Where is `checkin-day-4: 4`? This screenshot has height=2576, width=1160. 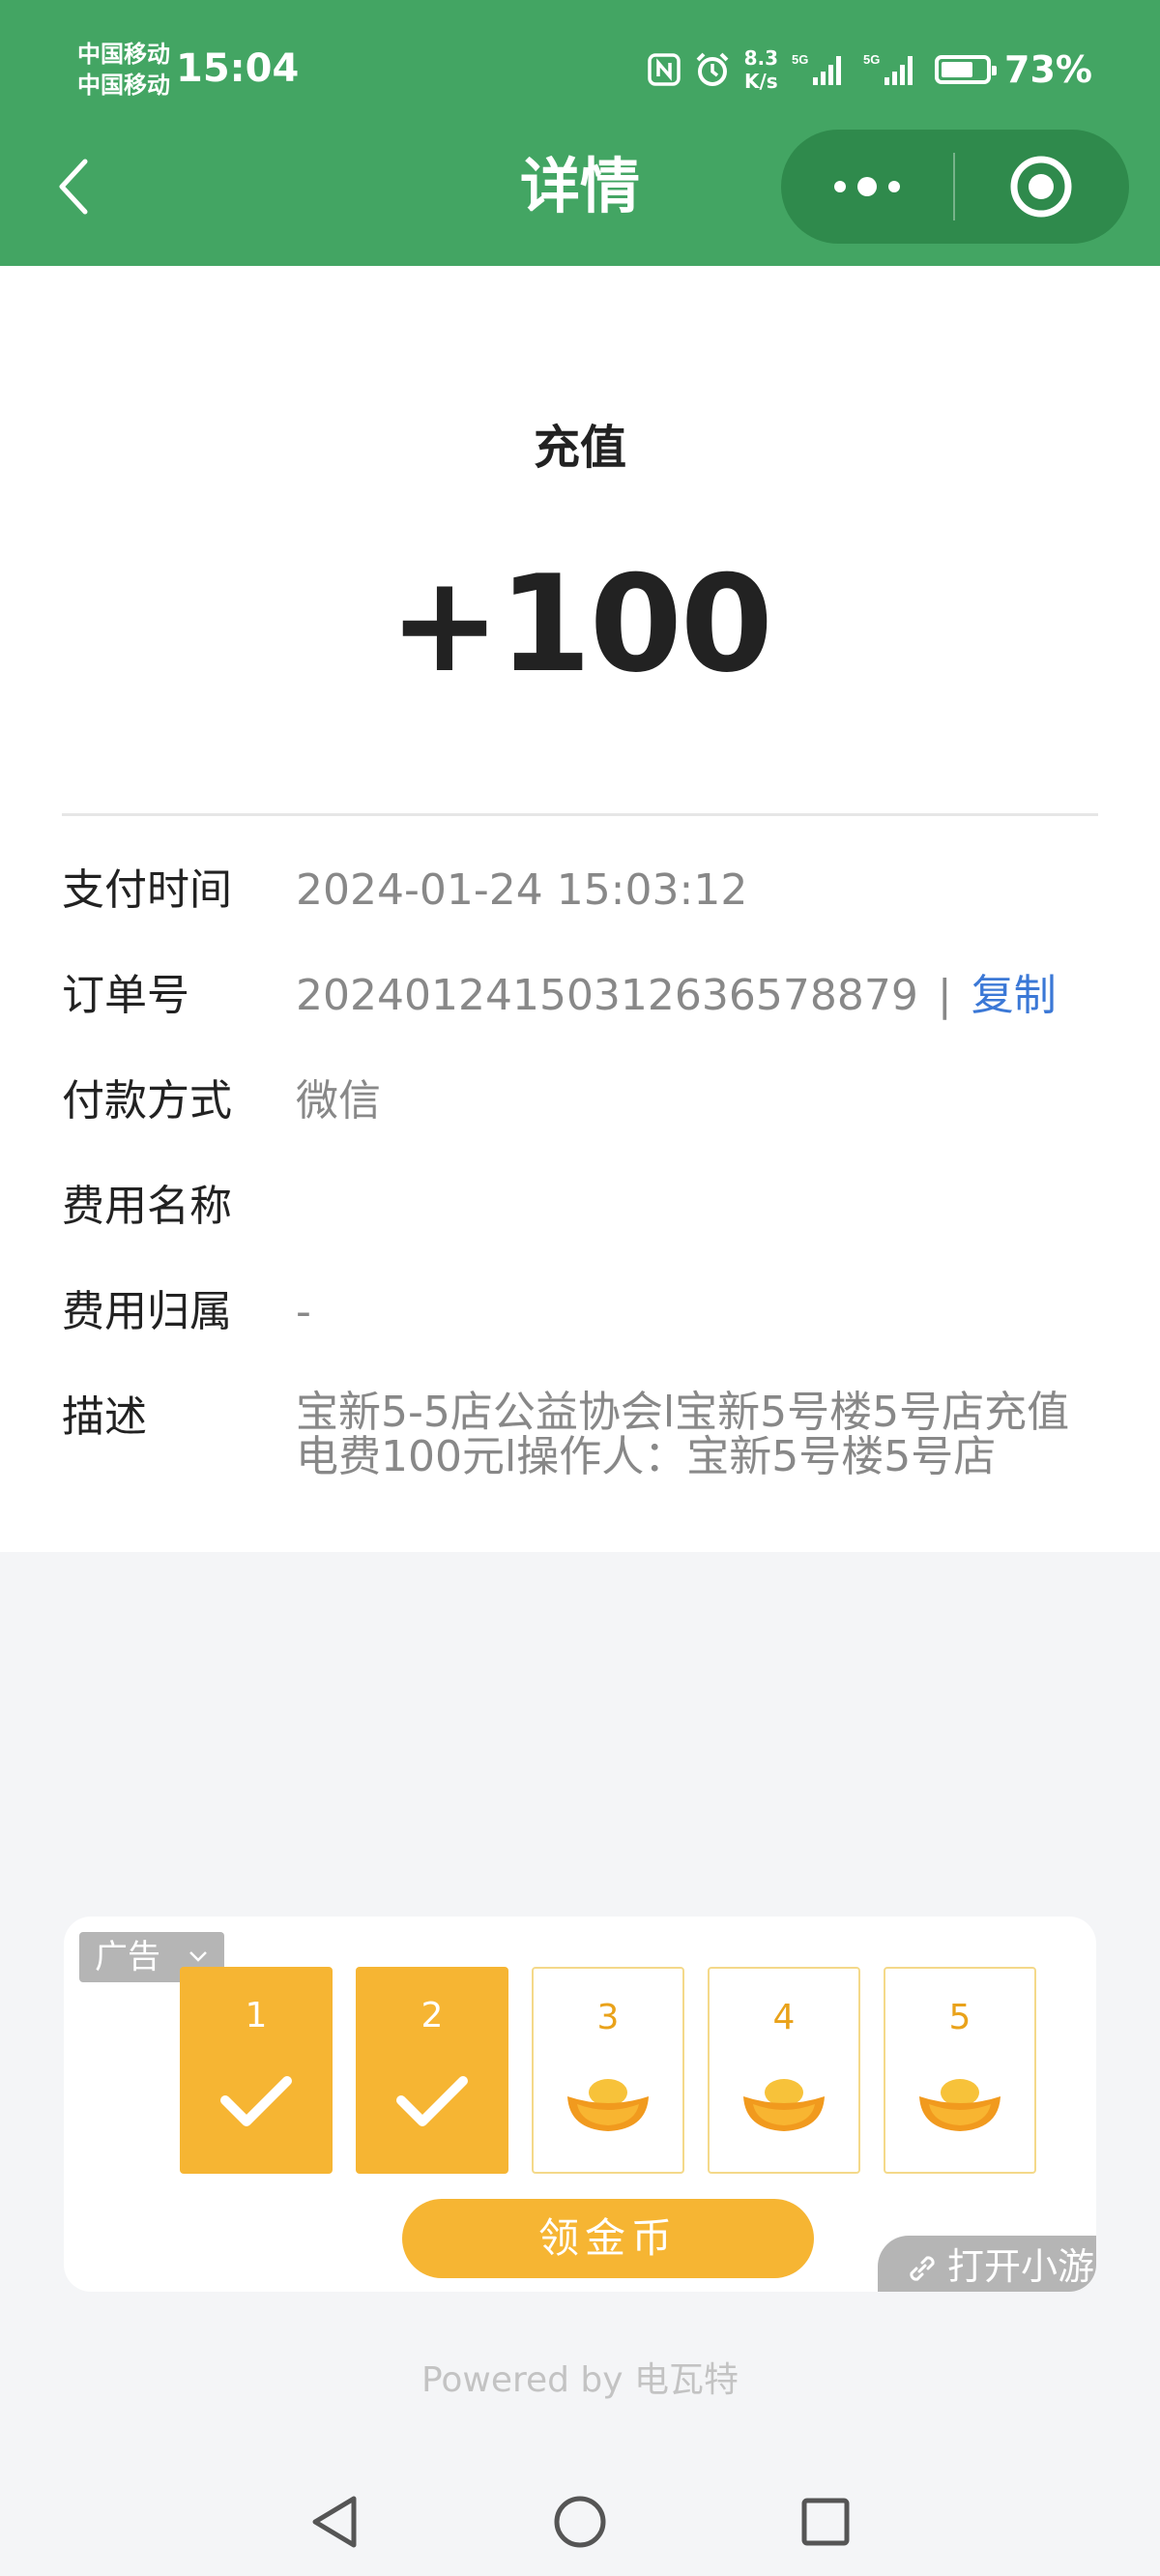 checkin-day-4: 4 is located at coordinates (784, 2070).